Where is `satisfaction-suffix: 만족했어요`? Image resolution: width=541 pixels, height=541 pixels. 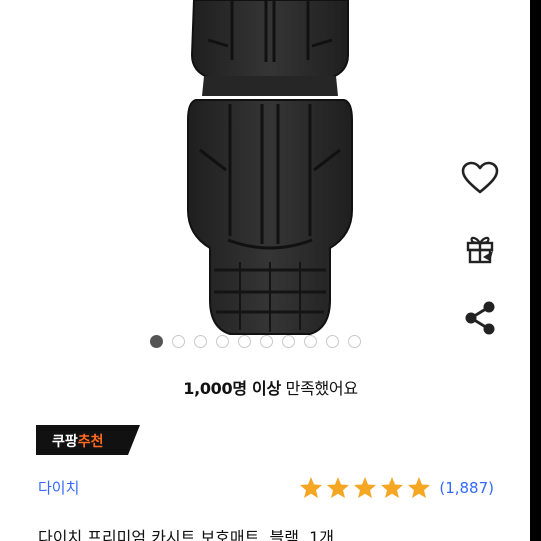
satisfaction-suffix: 만족했어요 is located at coordinates (319, 388).